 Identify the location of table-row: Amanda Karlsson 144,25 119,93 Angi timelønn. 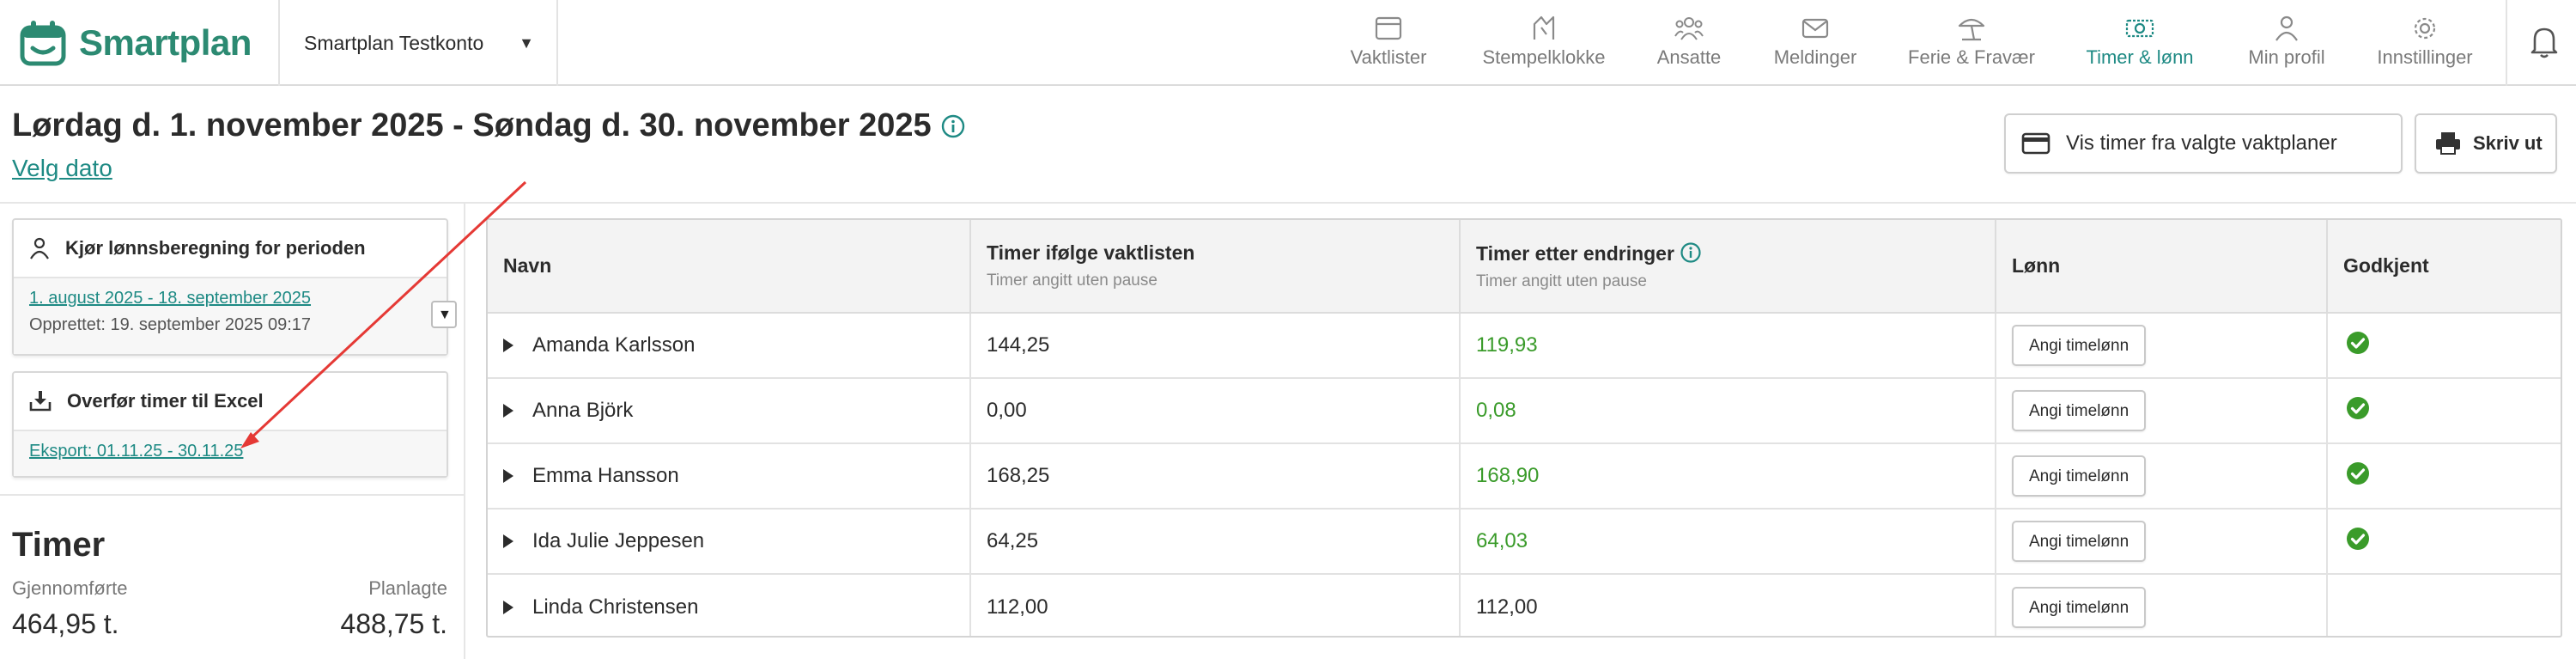
(1524, 346).